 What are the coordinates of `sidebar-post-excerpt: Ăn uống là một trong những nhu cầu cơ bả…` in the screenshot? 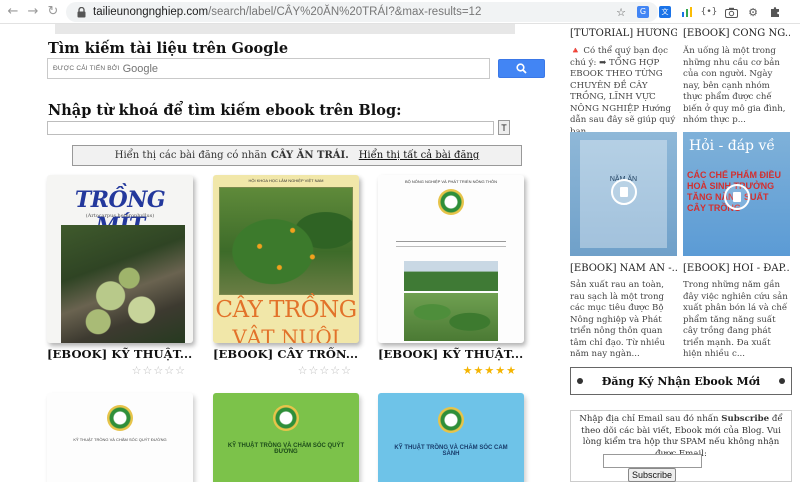 It's located at (734, 85).